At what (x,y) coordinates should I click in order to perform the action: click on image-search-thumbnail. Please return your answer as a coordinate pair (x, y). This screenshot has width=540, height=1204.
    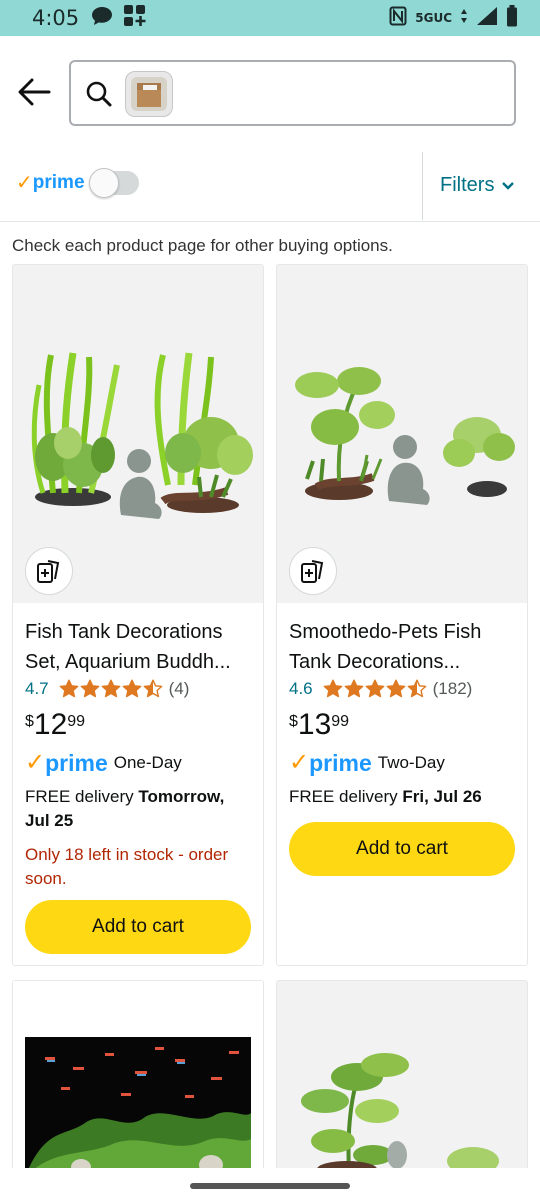
    Looking at the image, I should click on (149, 94).